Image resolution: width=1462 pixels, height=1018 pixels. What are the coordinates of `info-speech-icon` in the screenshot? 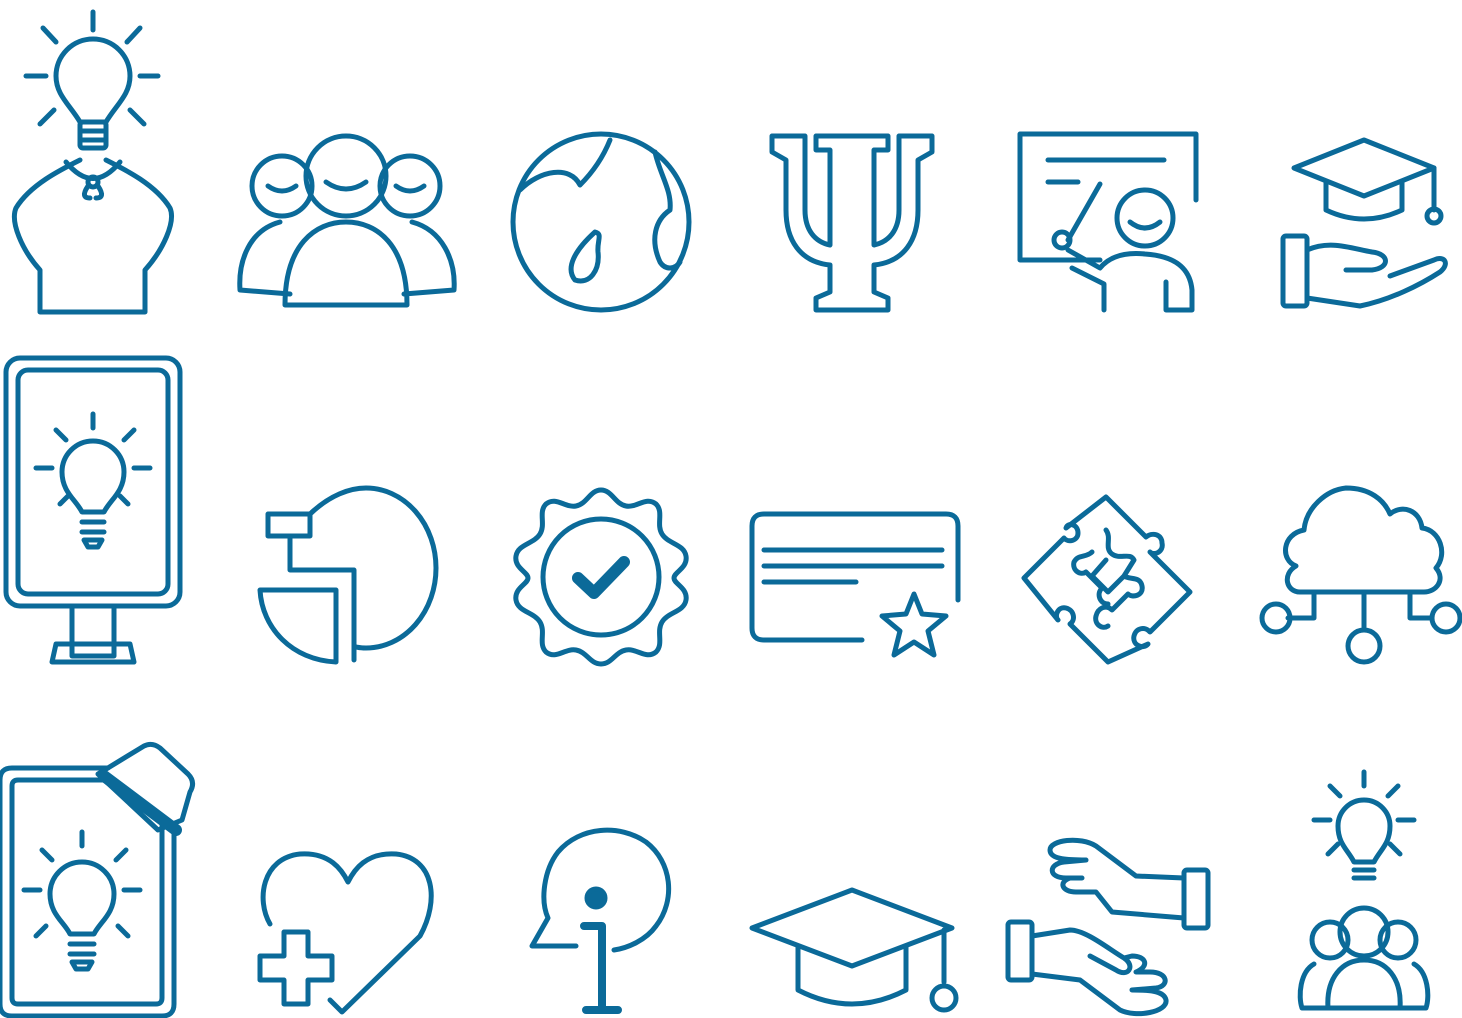 It's located at (600, 920).